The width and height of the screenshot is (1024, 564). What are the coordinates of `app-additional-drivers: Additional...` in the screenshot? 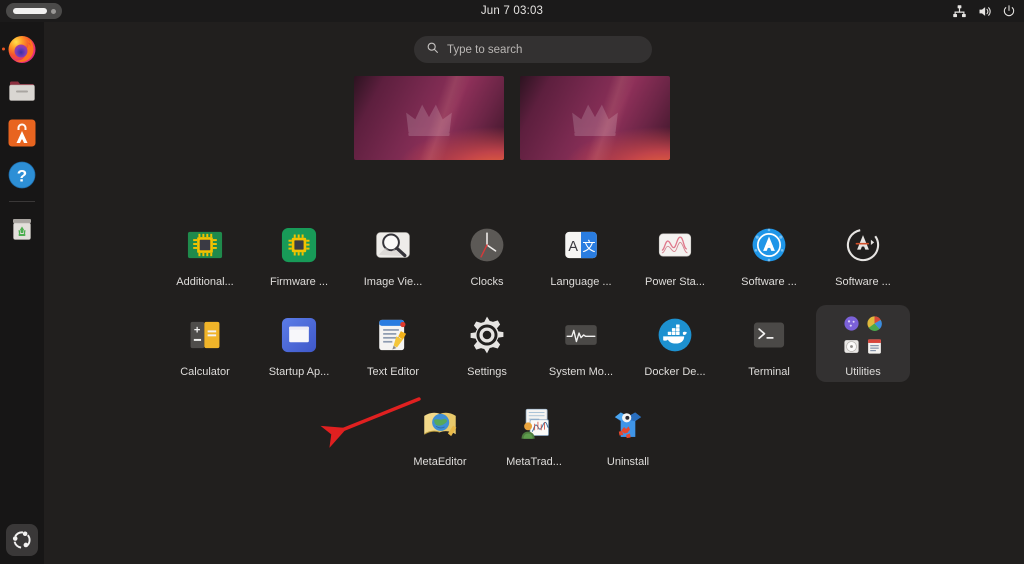 It's located at (205, 253).